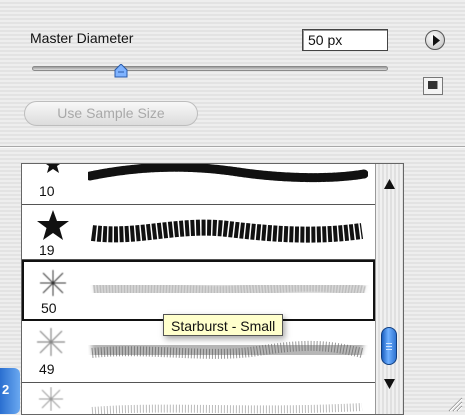 Image resolution: width=465 pixels, height=415 pixels. What do you see at coordinates (198, 184) in the screenshot?
I see `brush-row: 10` at bounding box center [198, 184].